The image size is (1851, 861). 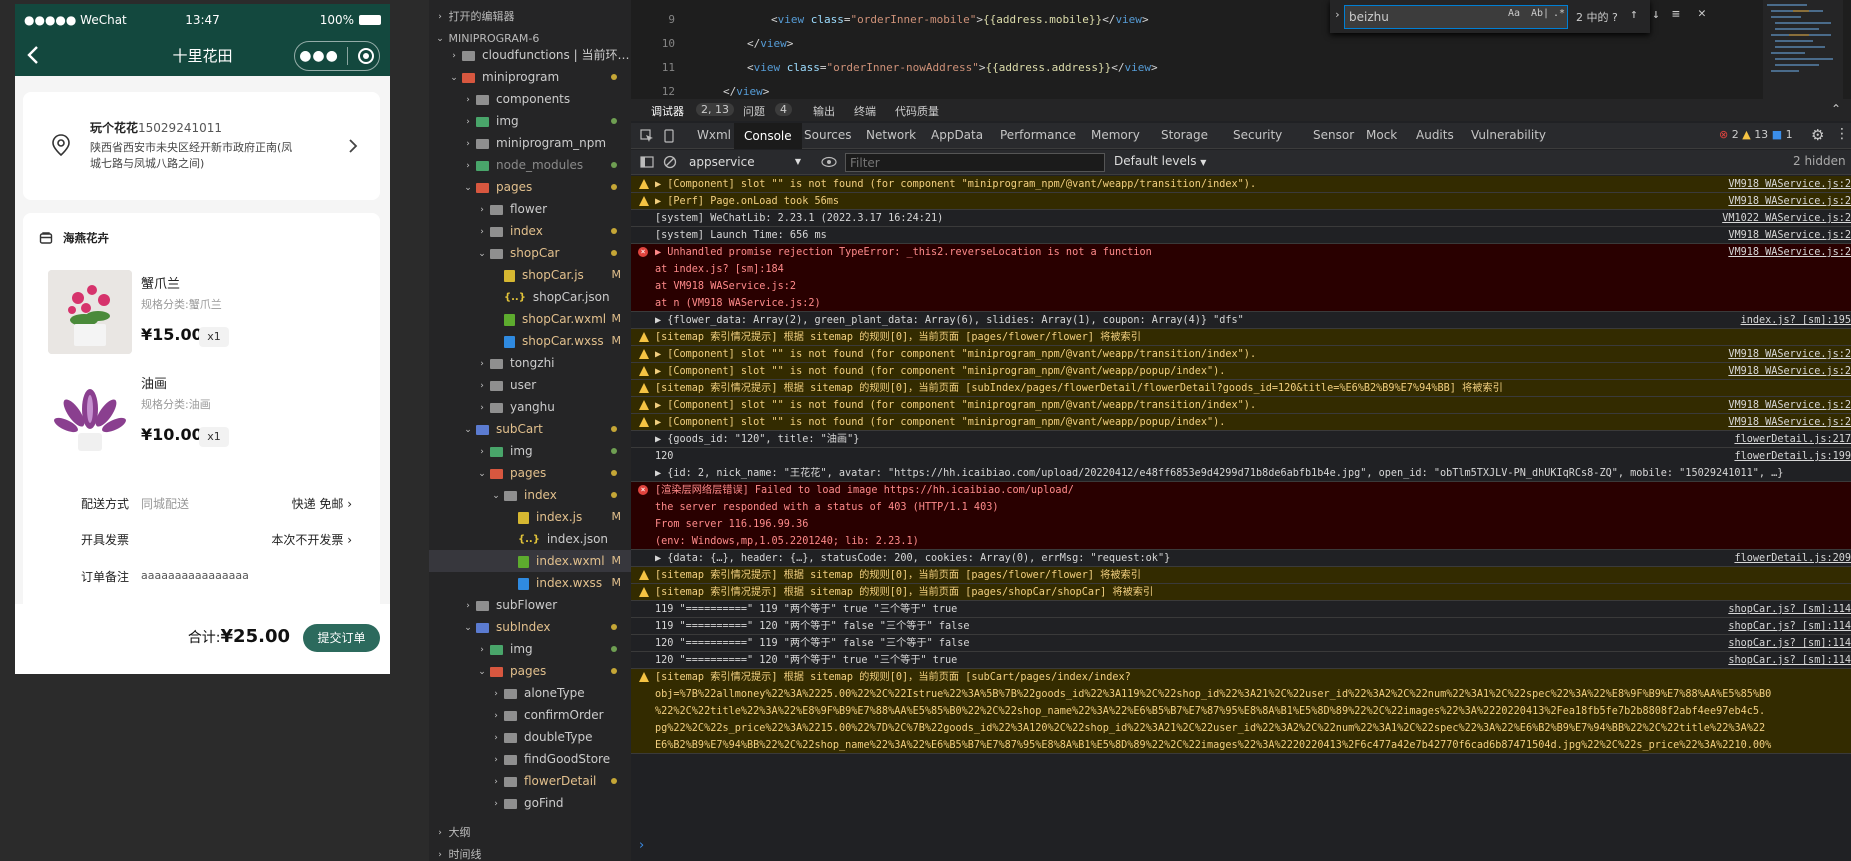 What do you see at coordinates (322, 503) in the screenshot?
I see `delivery-option: 快递 免邮 ›` at bounding box center [322, 503].